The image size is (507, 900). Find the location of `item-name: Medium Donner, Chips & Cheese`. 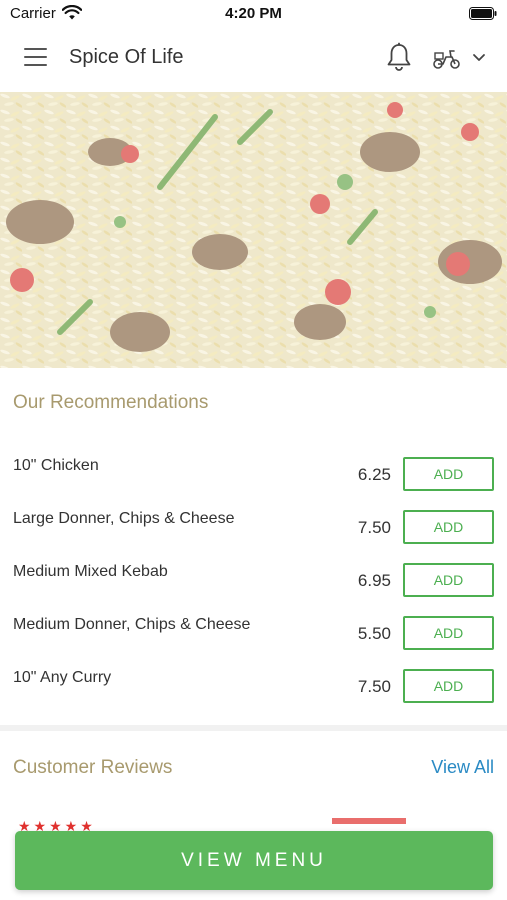

item-name: Medium Donner, Chips & Cheese is located at coordinates (132, 624).